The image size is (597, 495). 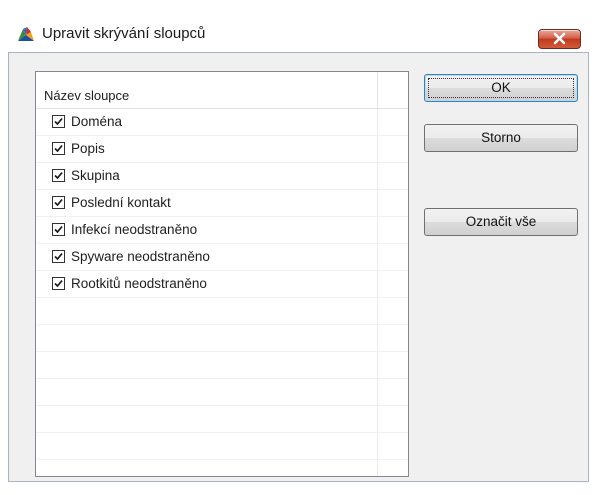 What do you see at coordinates (140, 256) in the screenshot?
I see `list-item-label: Spyware neodstraněno` at bounding box center [140, 256].